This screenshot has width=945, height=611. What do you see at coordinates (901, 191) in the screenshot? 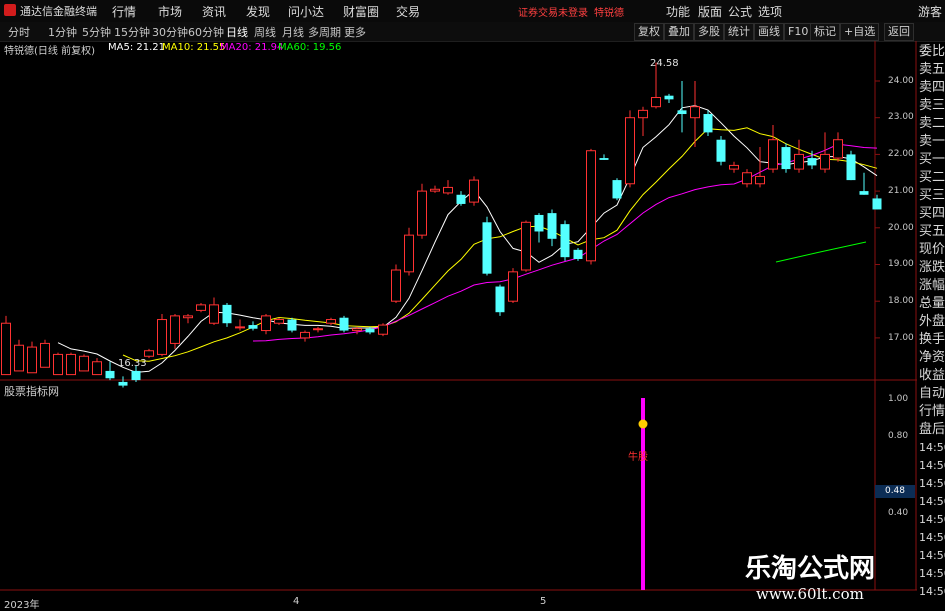
I see `price-tick: 21.00` at bounding box center [901, 191].